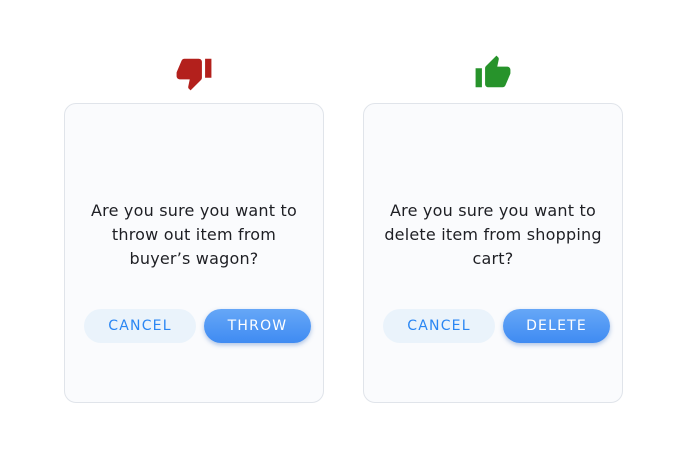  I want to click on thumbs-up-icon-svg, so click(493, 71).